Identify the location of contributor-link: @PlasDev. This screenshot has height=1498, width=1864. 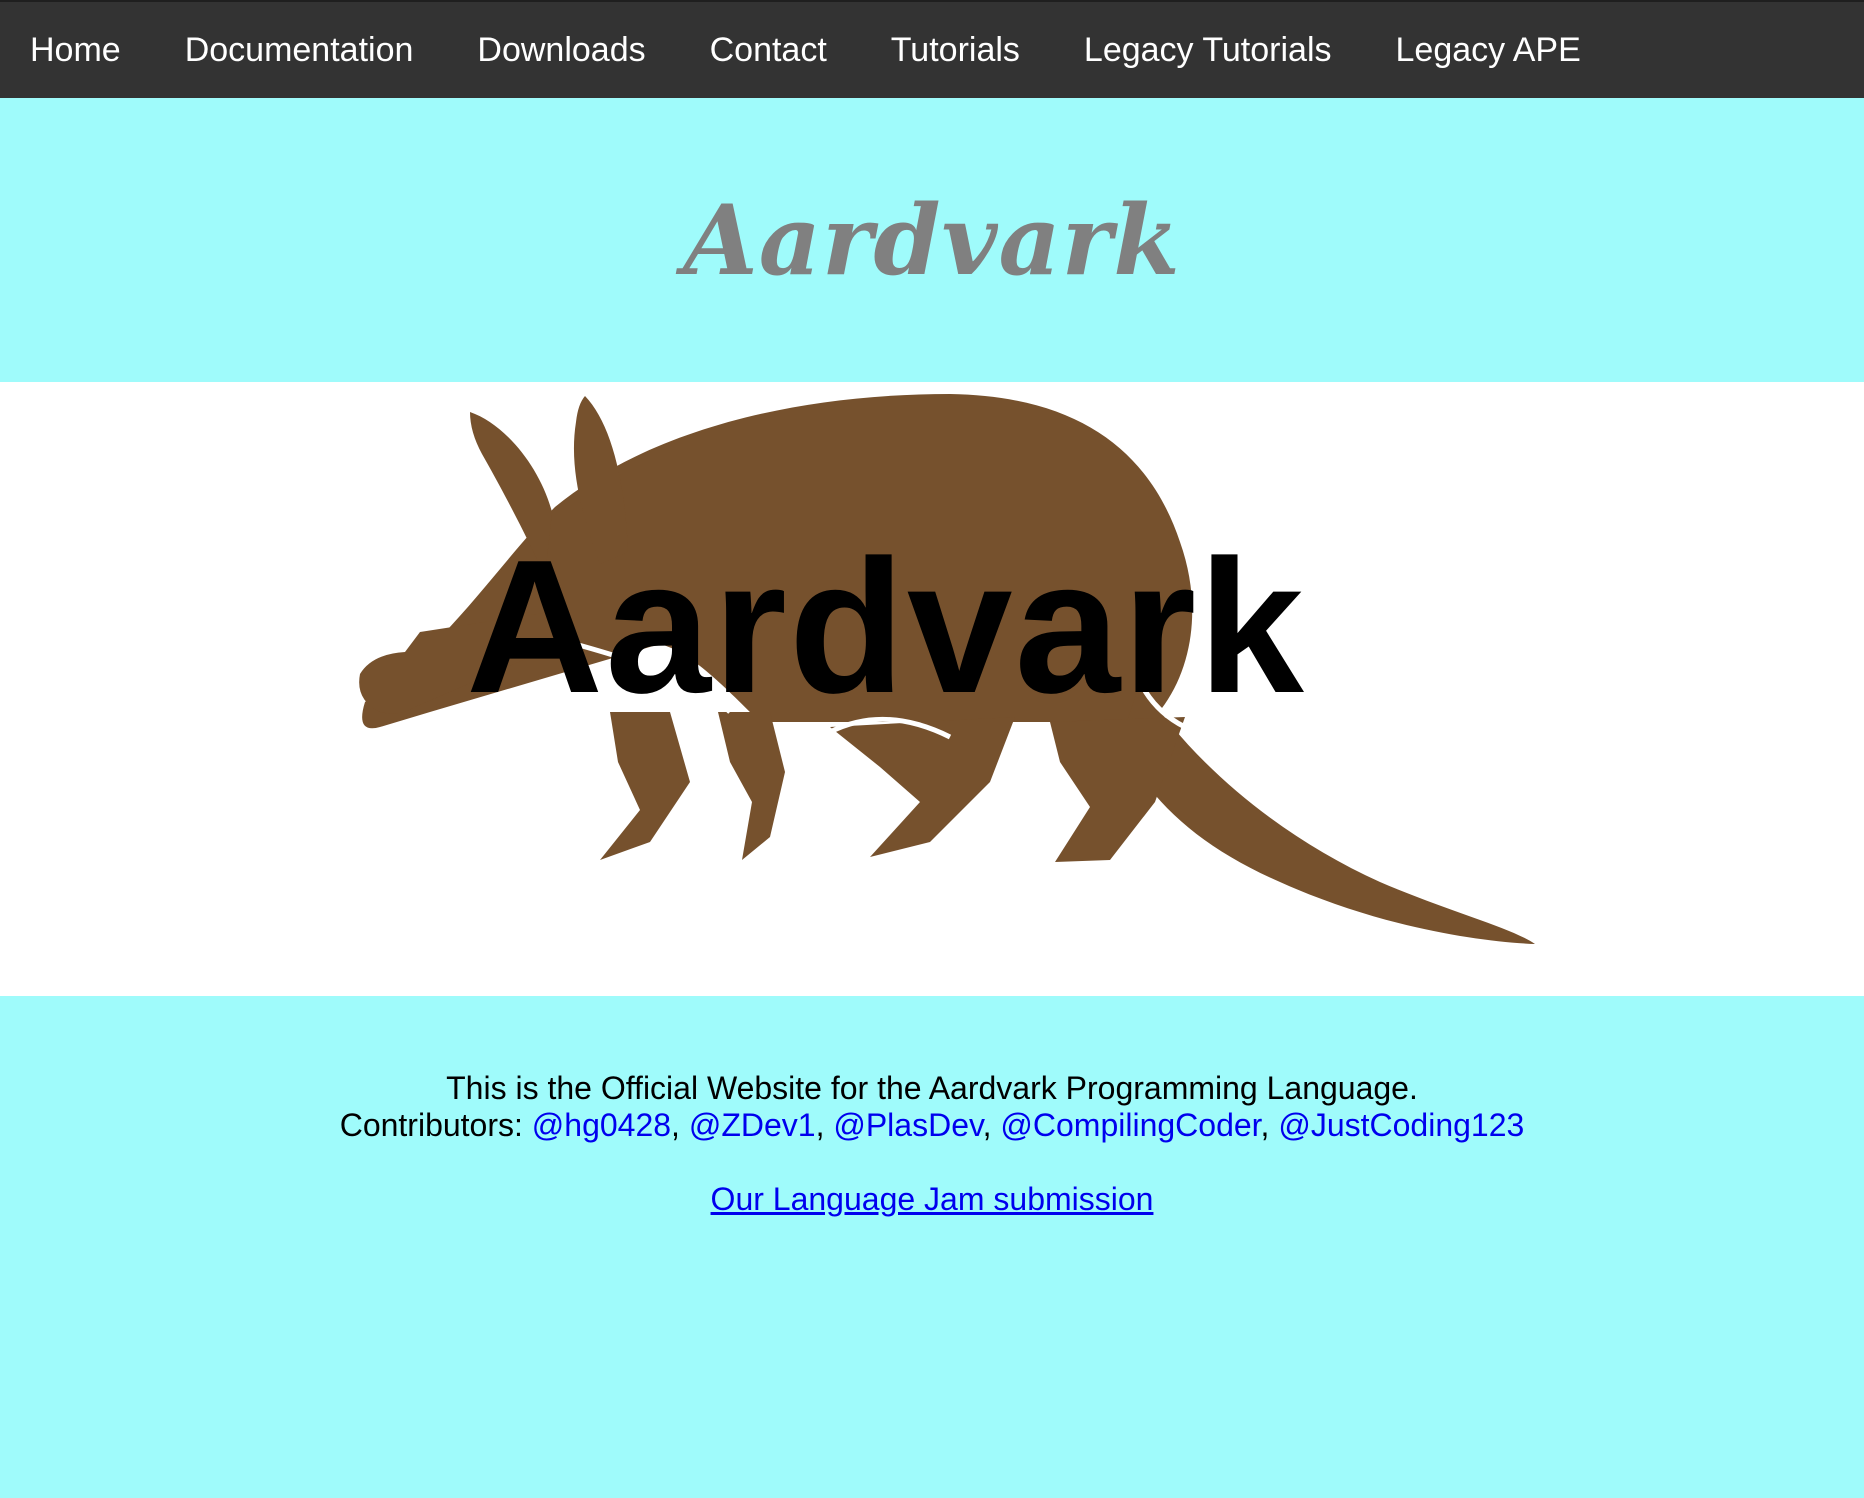
(907, 1125).